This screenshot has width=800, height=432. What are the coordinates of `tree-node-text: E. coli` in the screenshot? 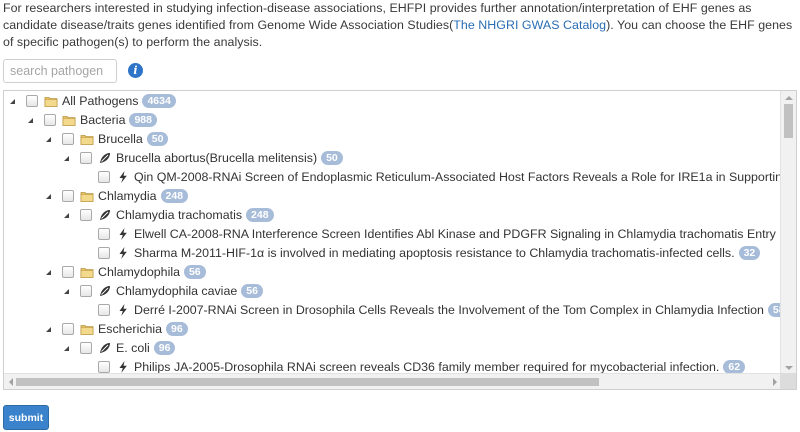 It's located at (133, 348).